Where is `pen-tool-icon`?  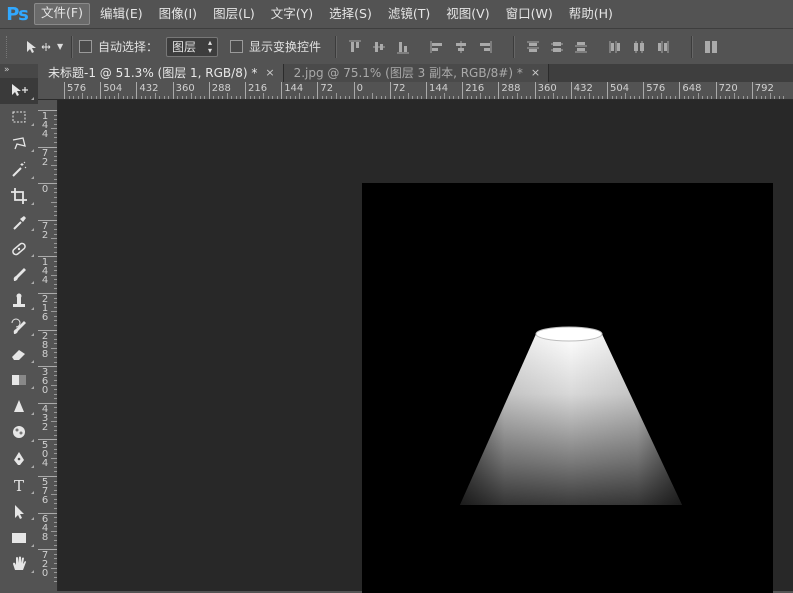
pen-tool-icon is located at coordinates (19, 459).